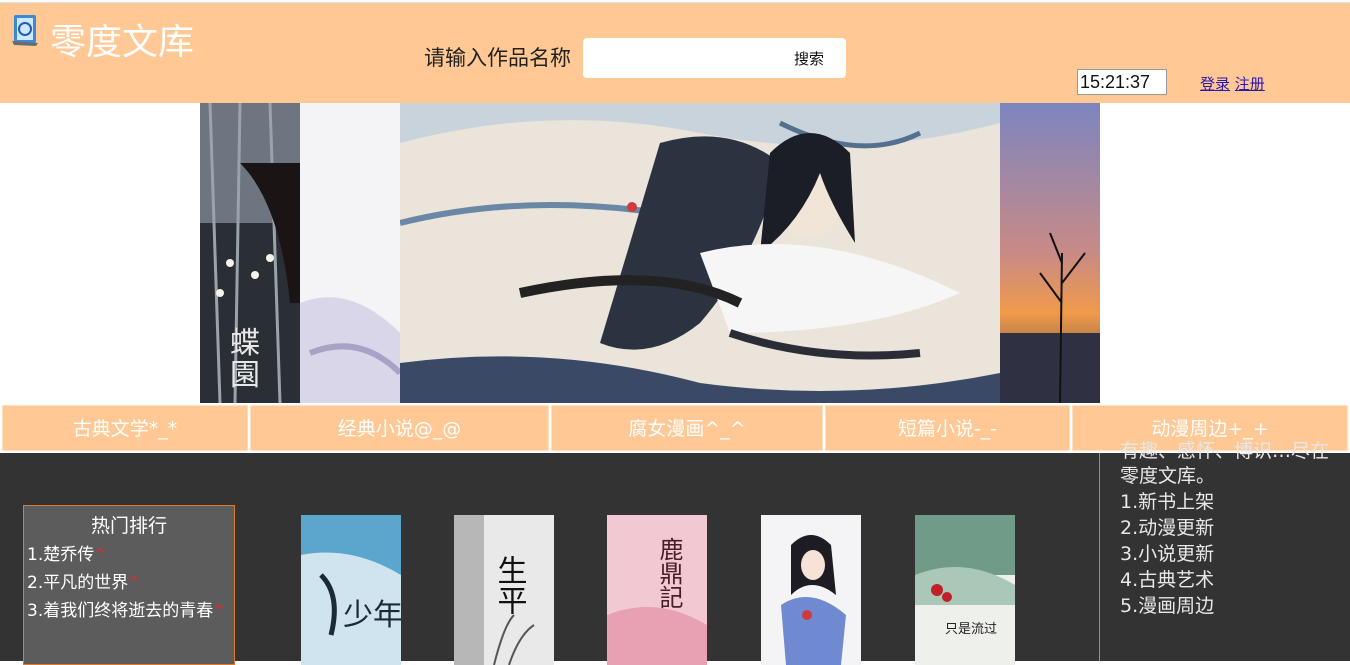 This screenshot has height=665, width=1350. Describe the element at coordinates (120, 611) in the screenshot. I see `hot-item-label: 3.着我们终将逝去的青春` at that location.